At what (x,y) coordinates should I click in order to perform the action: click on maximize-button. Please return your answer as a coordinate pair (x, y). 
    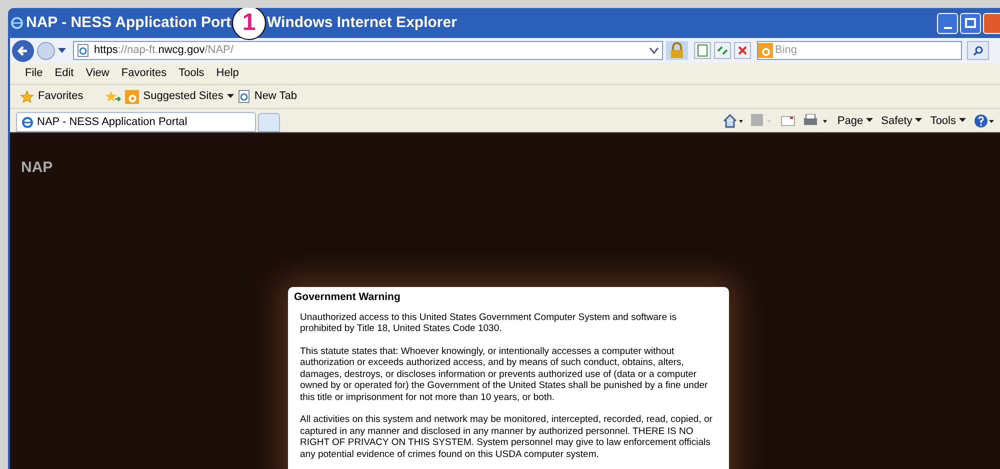
    Looking at the image, I should click on (970, 23).